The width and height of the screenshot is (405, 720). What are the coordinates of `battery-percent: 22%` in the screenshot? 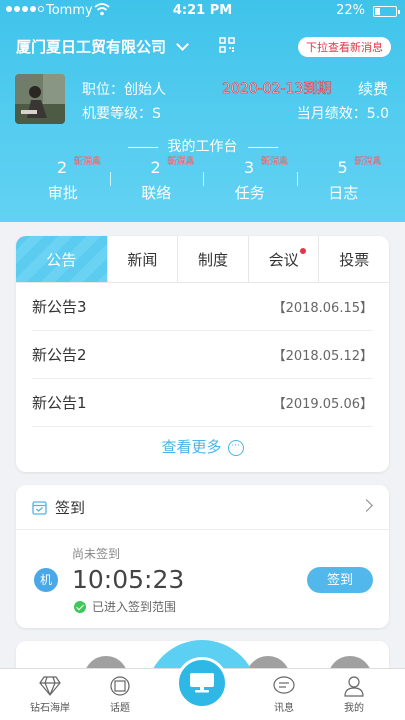 It's located at (350, 10).